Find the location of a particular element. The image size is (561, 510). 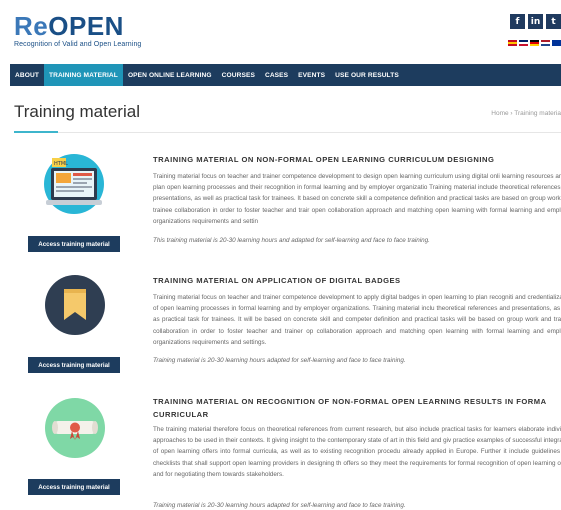

linkedin-icon: in is located at coordinates (535, 21).